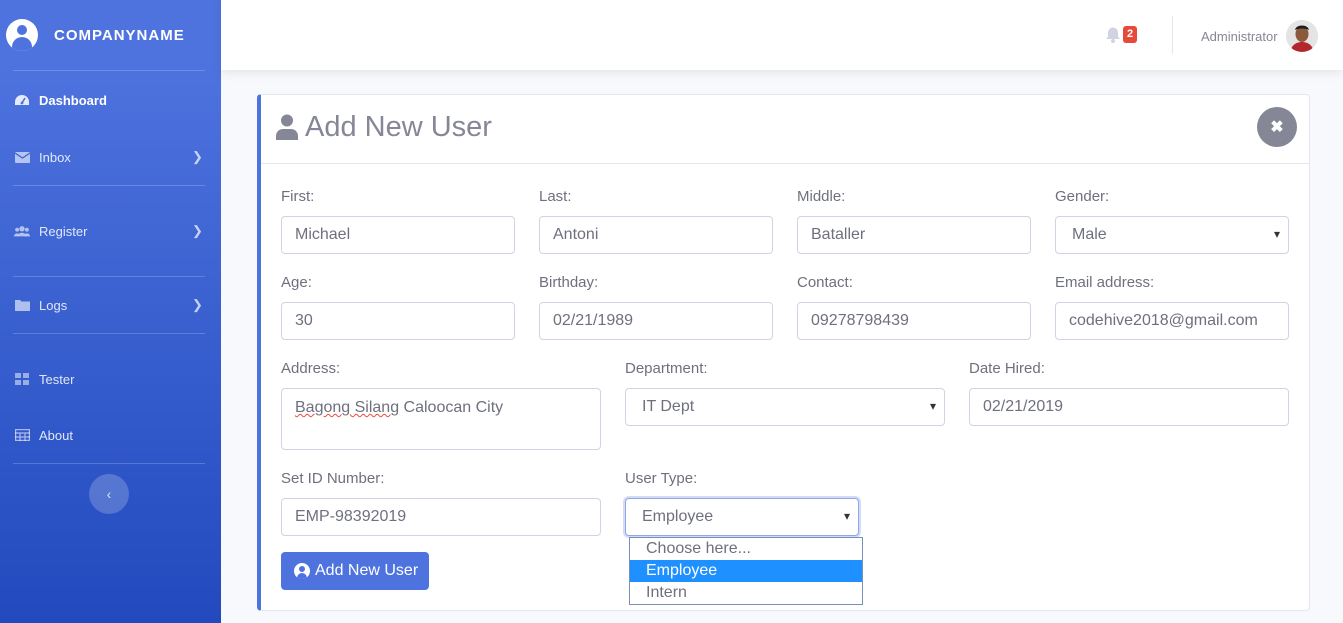 The image size is (1343, 623). I want to click on folder-icon, so click(22, 305).